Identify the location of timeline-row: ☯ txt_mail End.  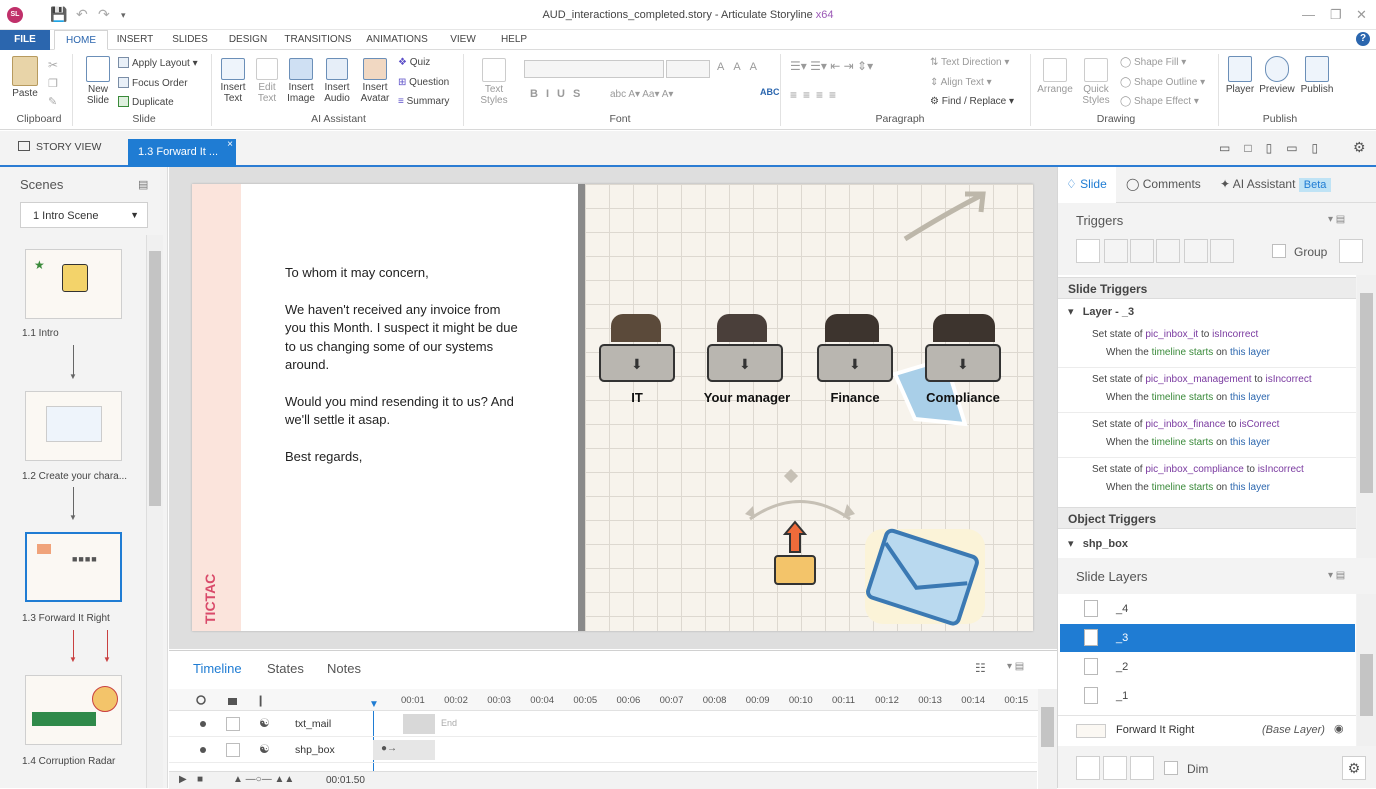
(603, 724).